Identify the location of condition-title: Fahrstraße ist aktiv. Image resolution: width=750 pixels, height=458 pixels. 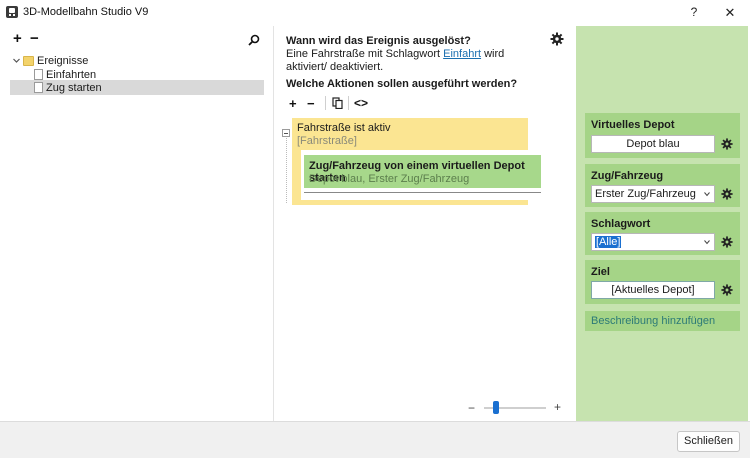
(344, 128).